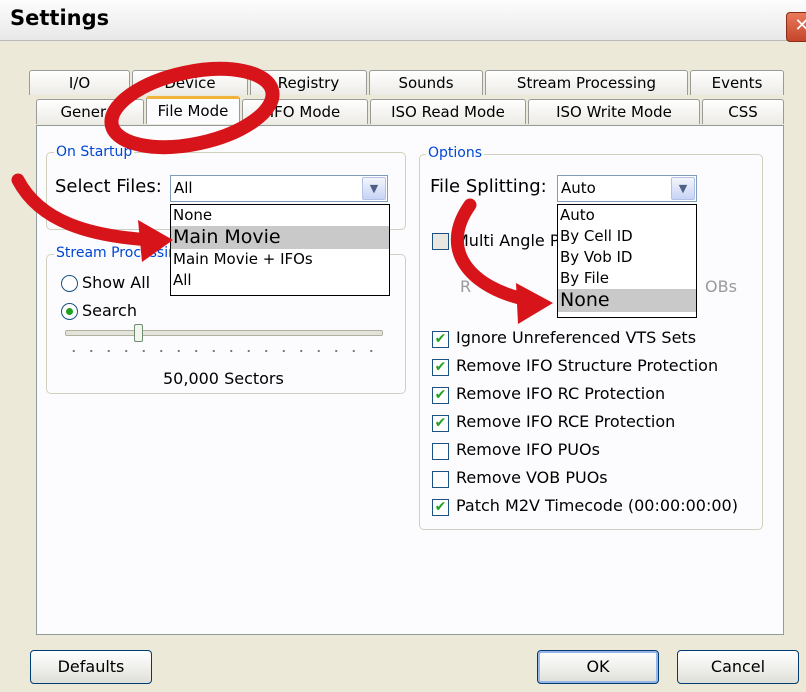 The width and height of the screenshot is (806, 692). I want to click on sector-slider-thumb, so click(139, 333).